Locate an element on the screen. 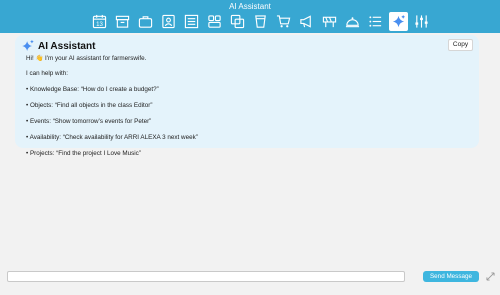 This screenshot has height=295, width=500. barrier-icon is located at coordinates (329, 22).